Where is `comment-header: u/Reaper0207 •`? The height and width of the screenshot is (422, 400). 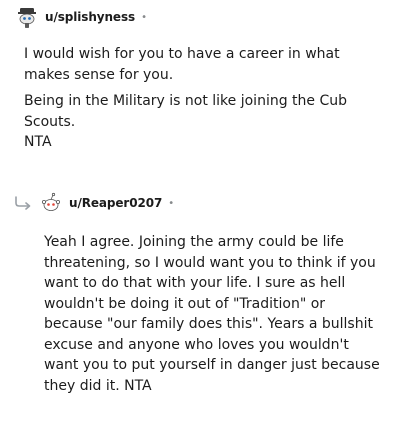 comment-header: u/Reaper0207 • is located at coordinates (200, 203).